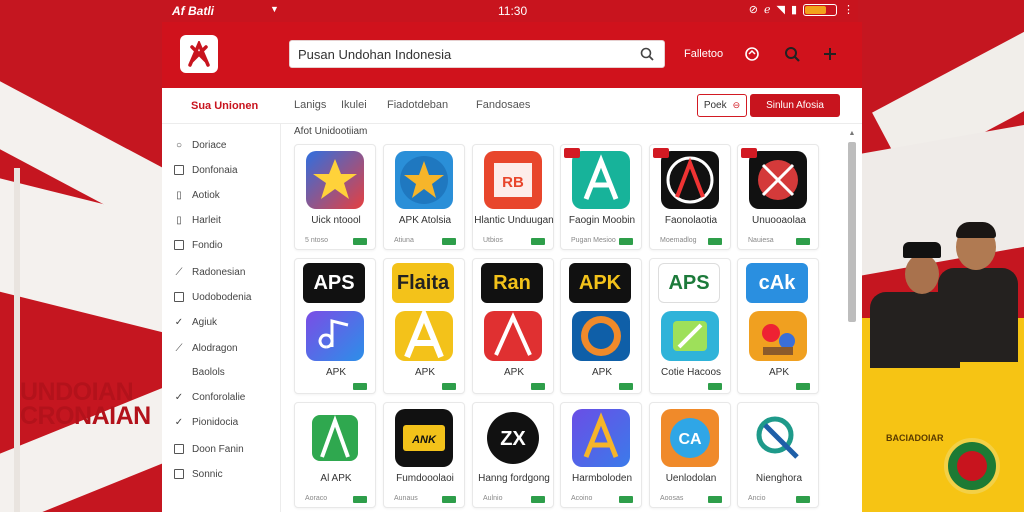 The image size is (1024, 512). Describe the element at coordinates (513, 197) in the screenshot. I see `app-card: RB Hlantic Unduugan Utbios` at that location.